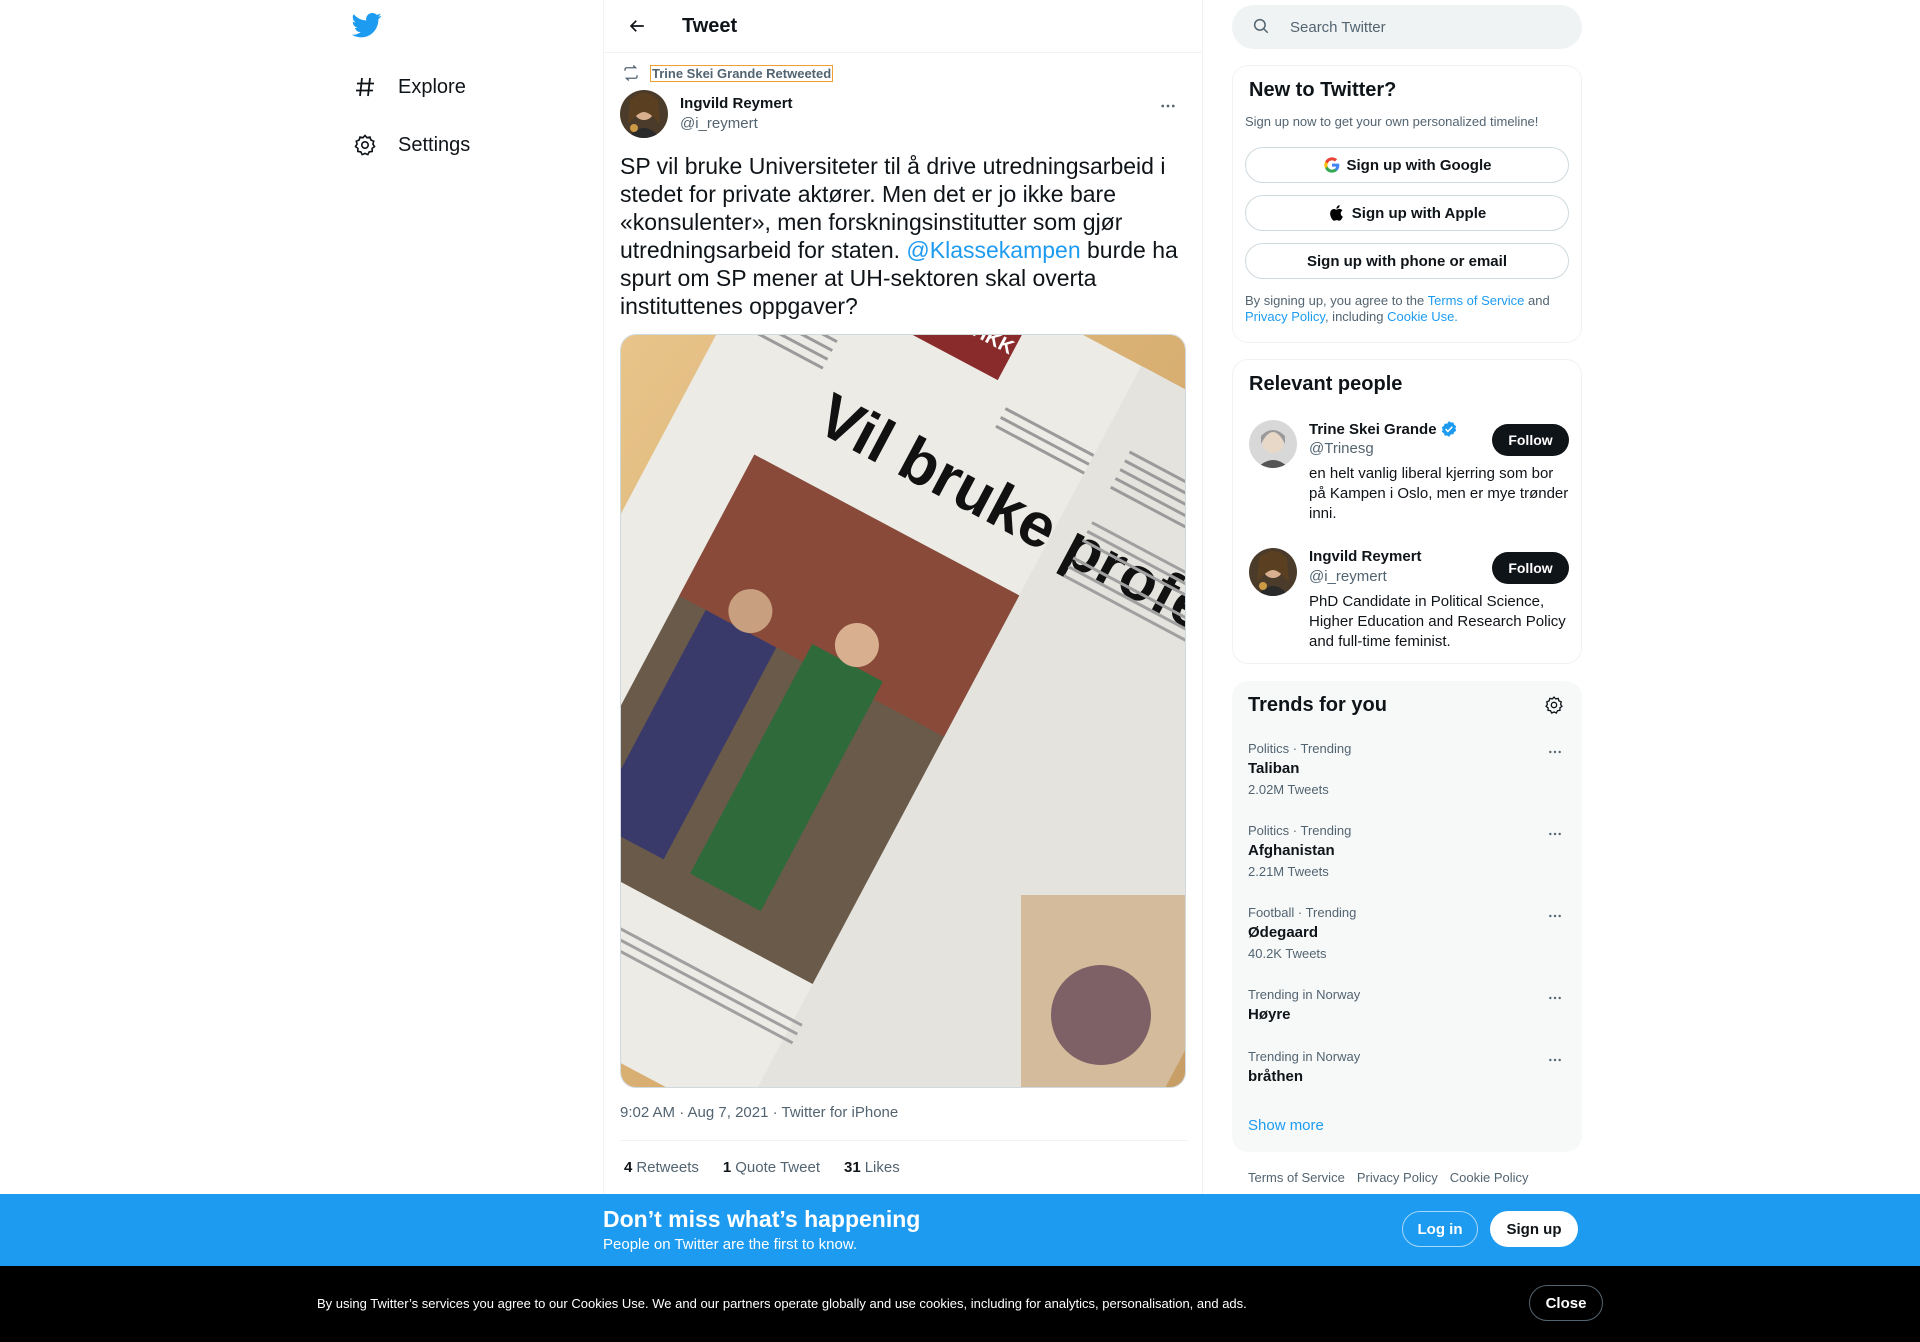 The width and height of the screenshot is (1920, 1342). Describe the element at coordinates (1304, 994) in the screenshot. I see `trend-meta: Trending in Norway` at that location.